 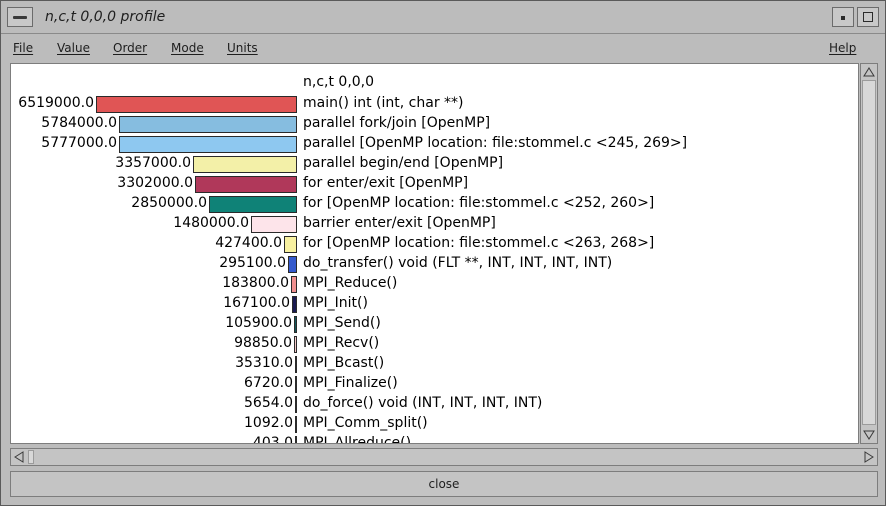 I want to click on menu-units: Units, so click(x=242, y=48).